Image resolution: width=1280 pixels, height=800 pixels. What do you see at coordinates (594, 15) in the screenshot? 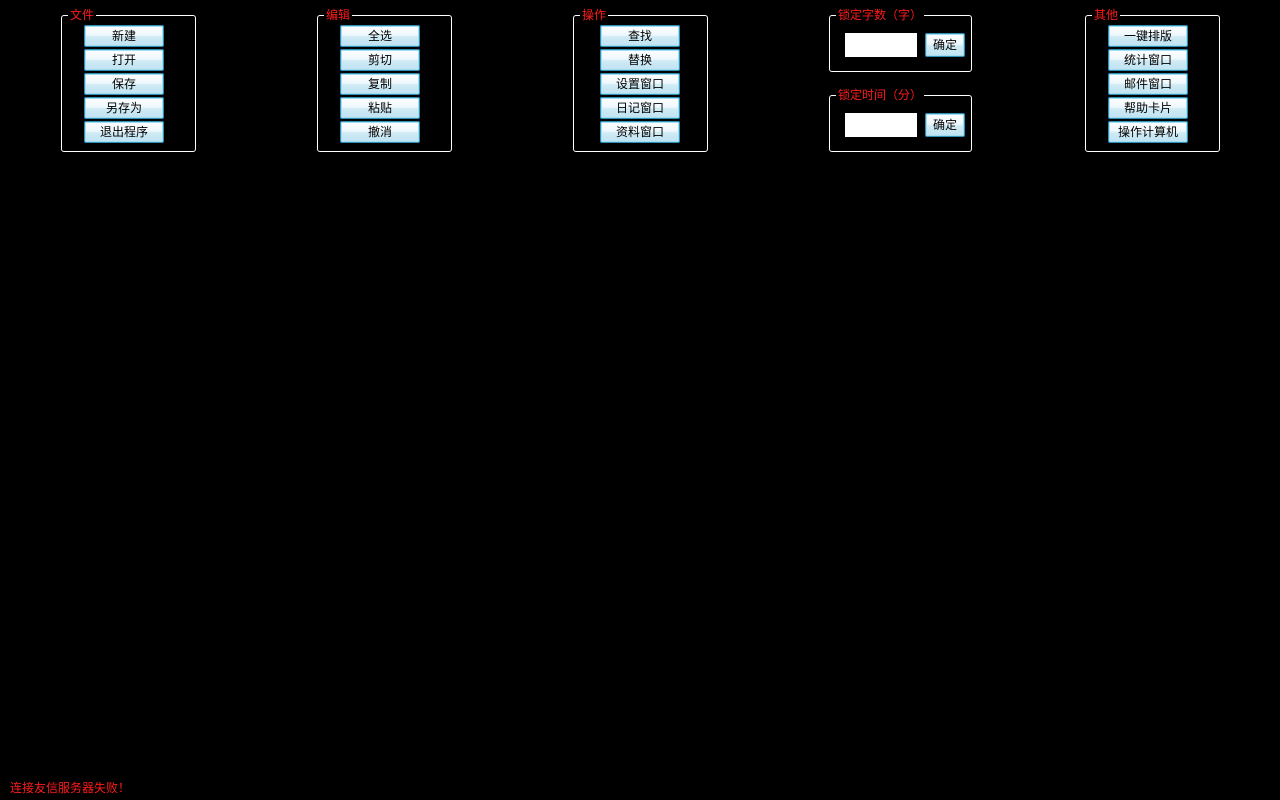
I see `operate-group-title: 操作` at bounding box center [594, 15].